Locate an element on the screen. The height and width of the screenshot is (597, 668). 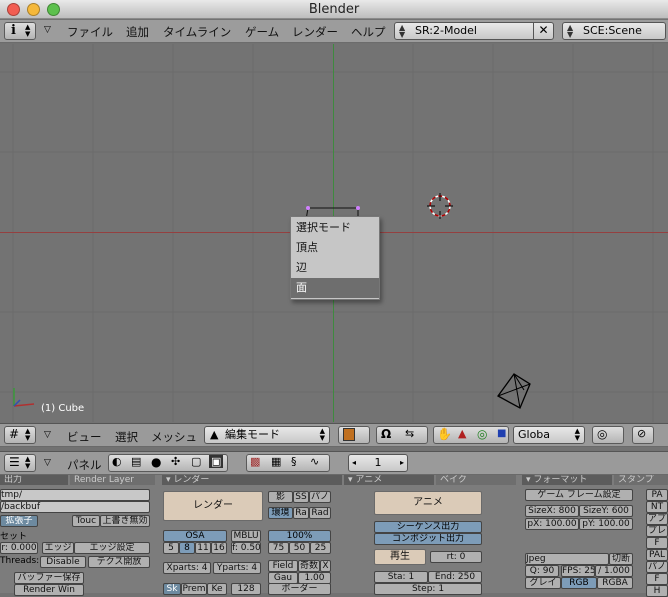
field-toggle: Field is located at coordinates (283, 566).